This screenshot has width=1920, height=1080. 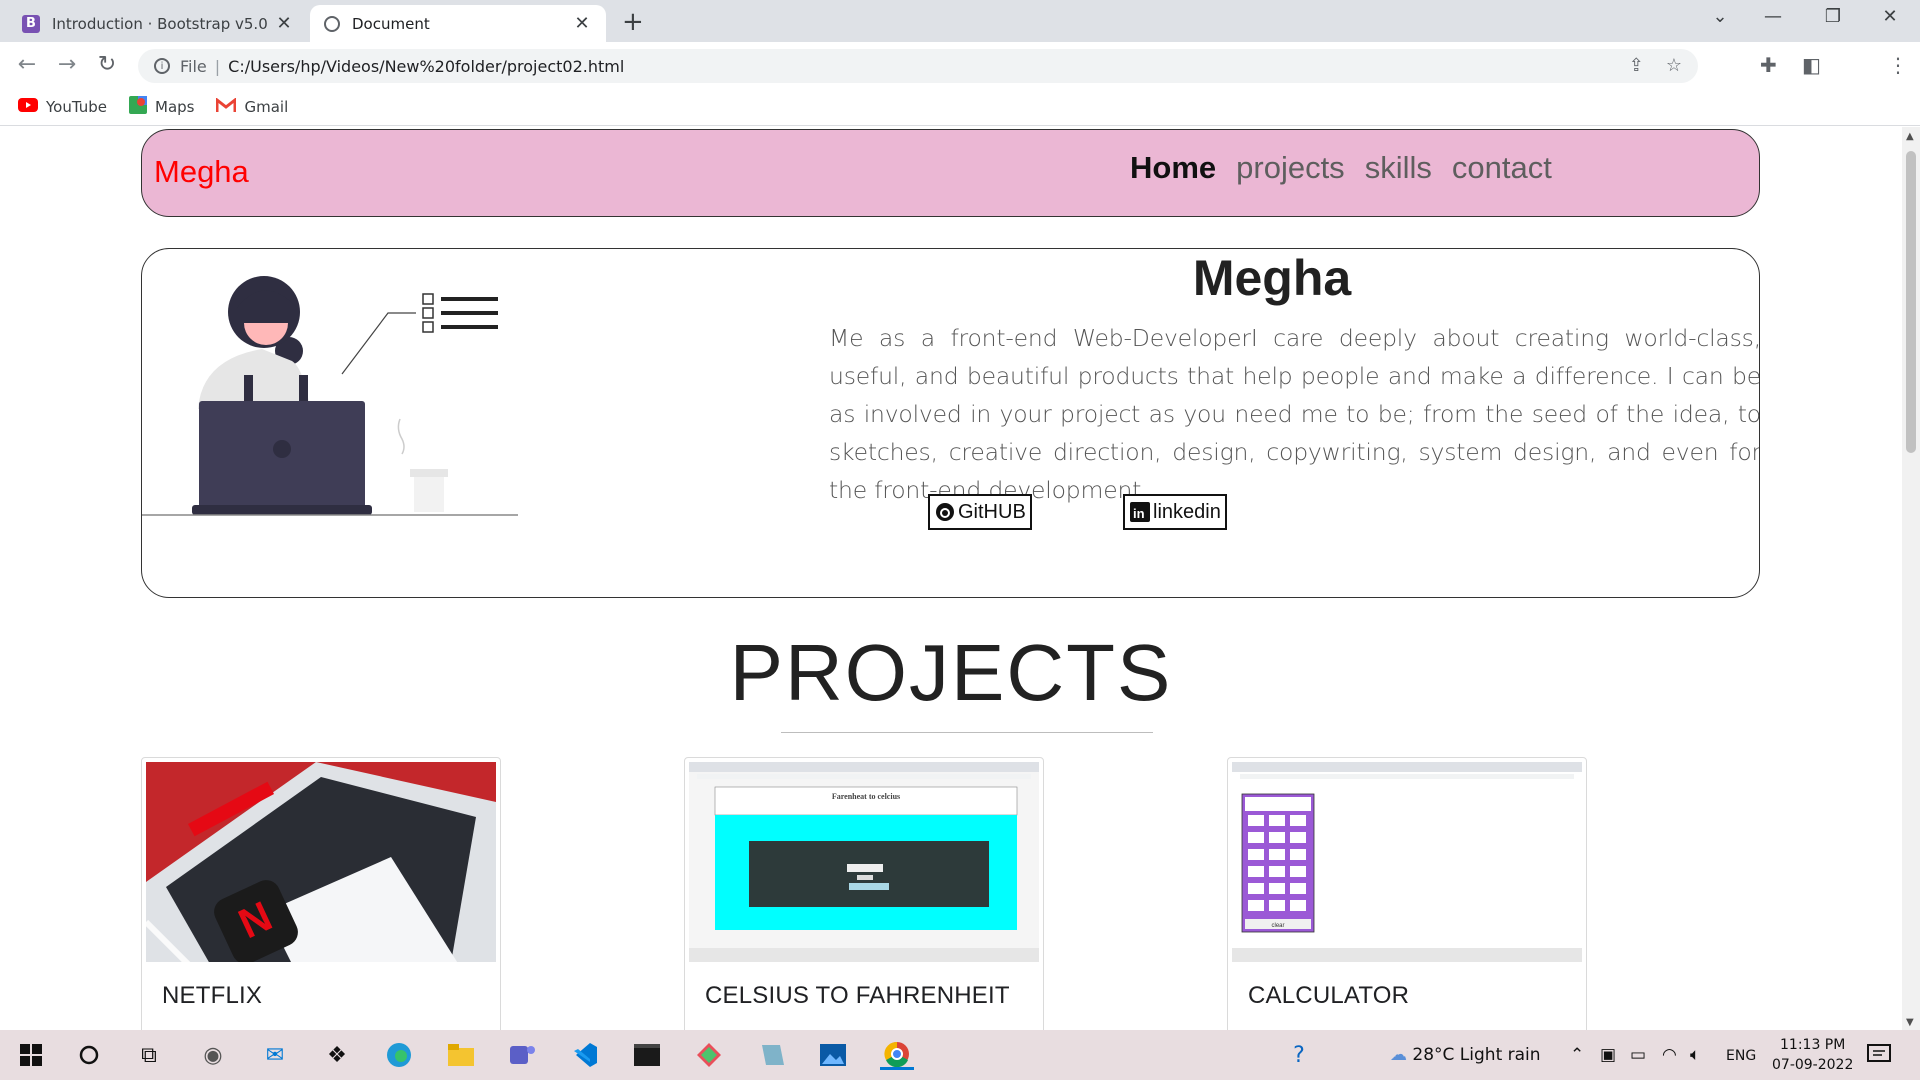 I want to click on maps-icon, so click(x=138, y=107).